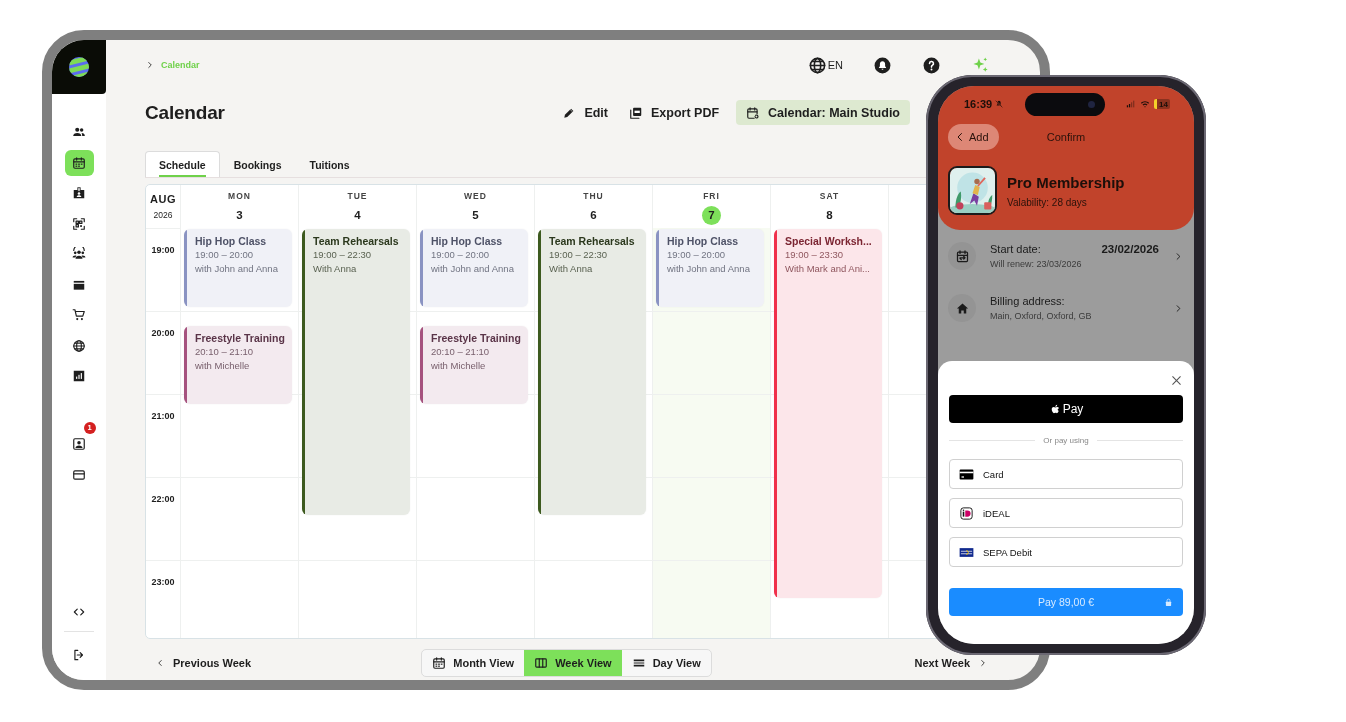  Describe the element at coordinates (257, 164) in the screenshot. I see `tab: Bookings` at that location.